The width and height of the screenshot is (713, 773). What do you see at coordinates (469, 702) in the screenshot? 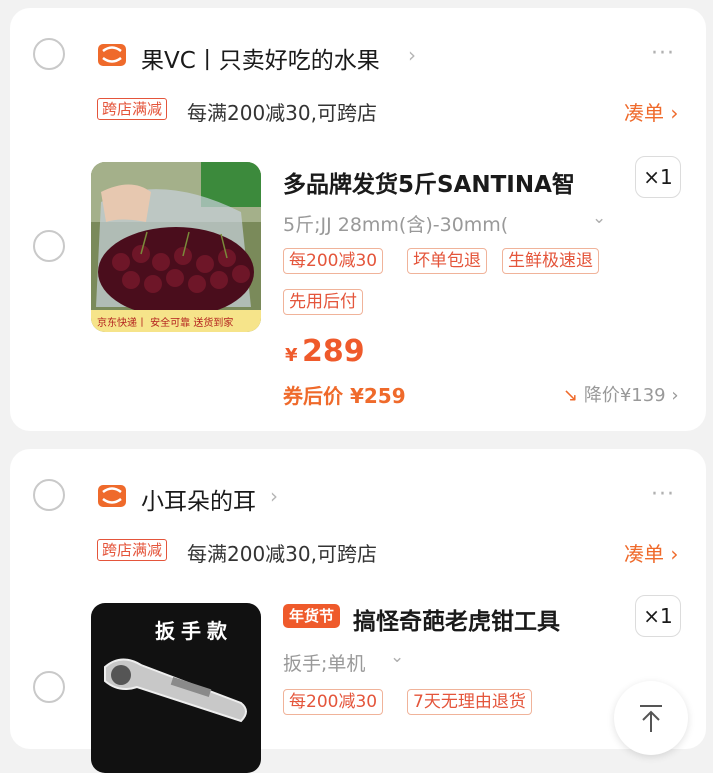
I see `service-chip: 7天无理由退货` at bounding box center [469, 702].